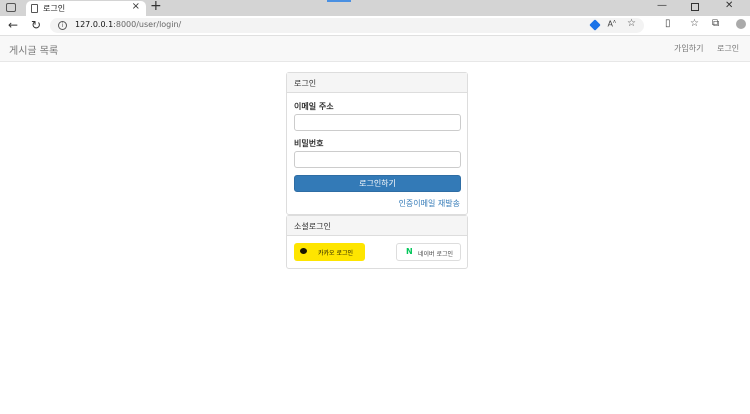 Image resolution: width=750 pixels, height=414 pixels. I want to click on social-login-panel: 소셜로그인 카카오 로그인 N 네이버 로그인, so click(377, 242).